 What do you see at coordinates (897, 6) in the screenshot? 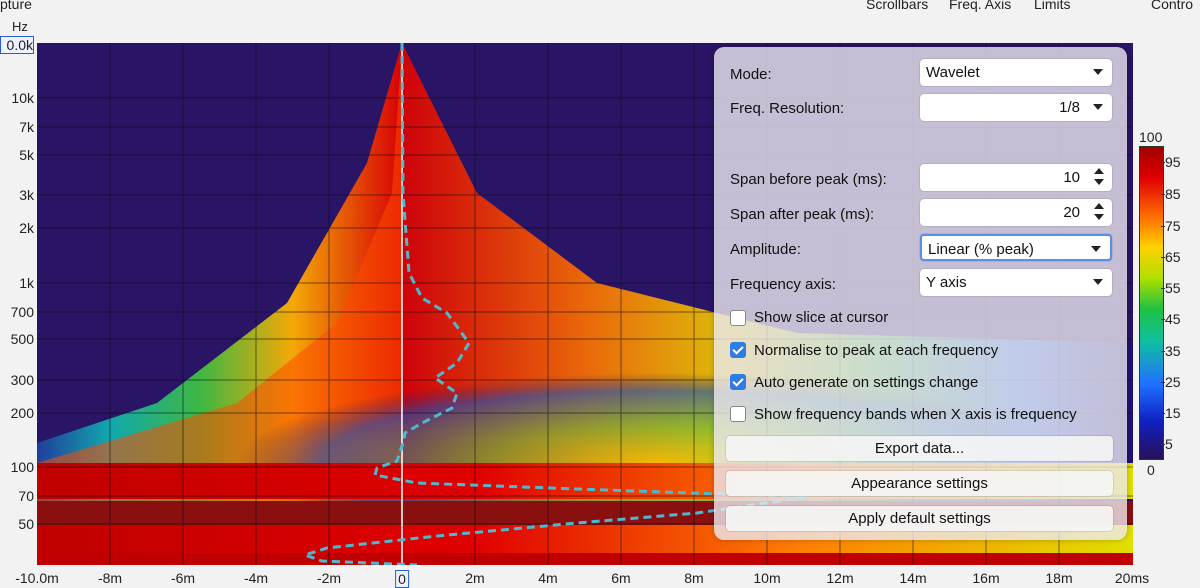
I see `scrollbars-label: Scrollbars` at bounding box center [897, 6].